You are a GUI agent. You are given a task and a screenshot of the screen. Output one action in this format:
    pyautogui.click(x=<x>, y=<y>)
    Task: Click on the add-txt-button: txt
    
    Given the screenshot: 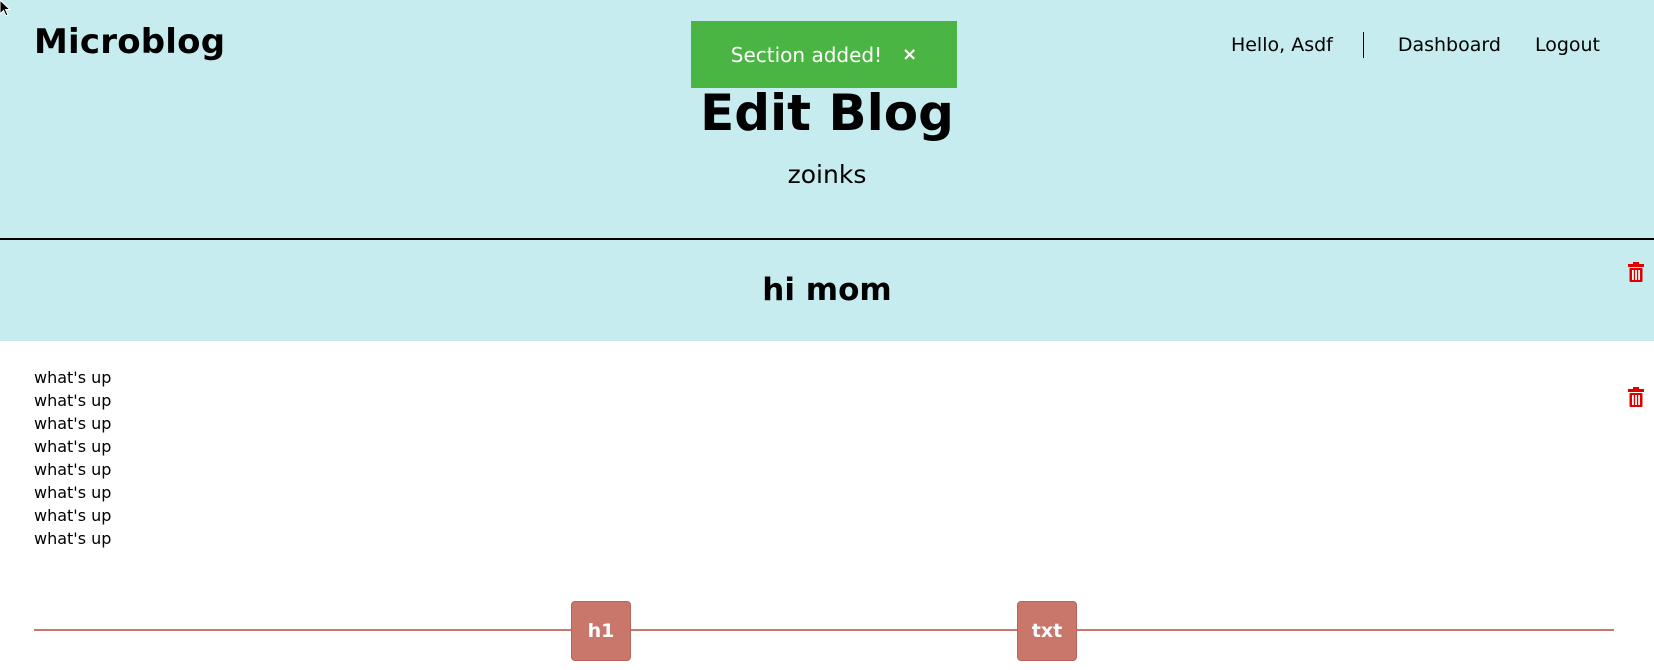 What is the action you would take?
    pyautogui.click(x=1047, y=631)
    